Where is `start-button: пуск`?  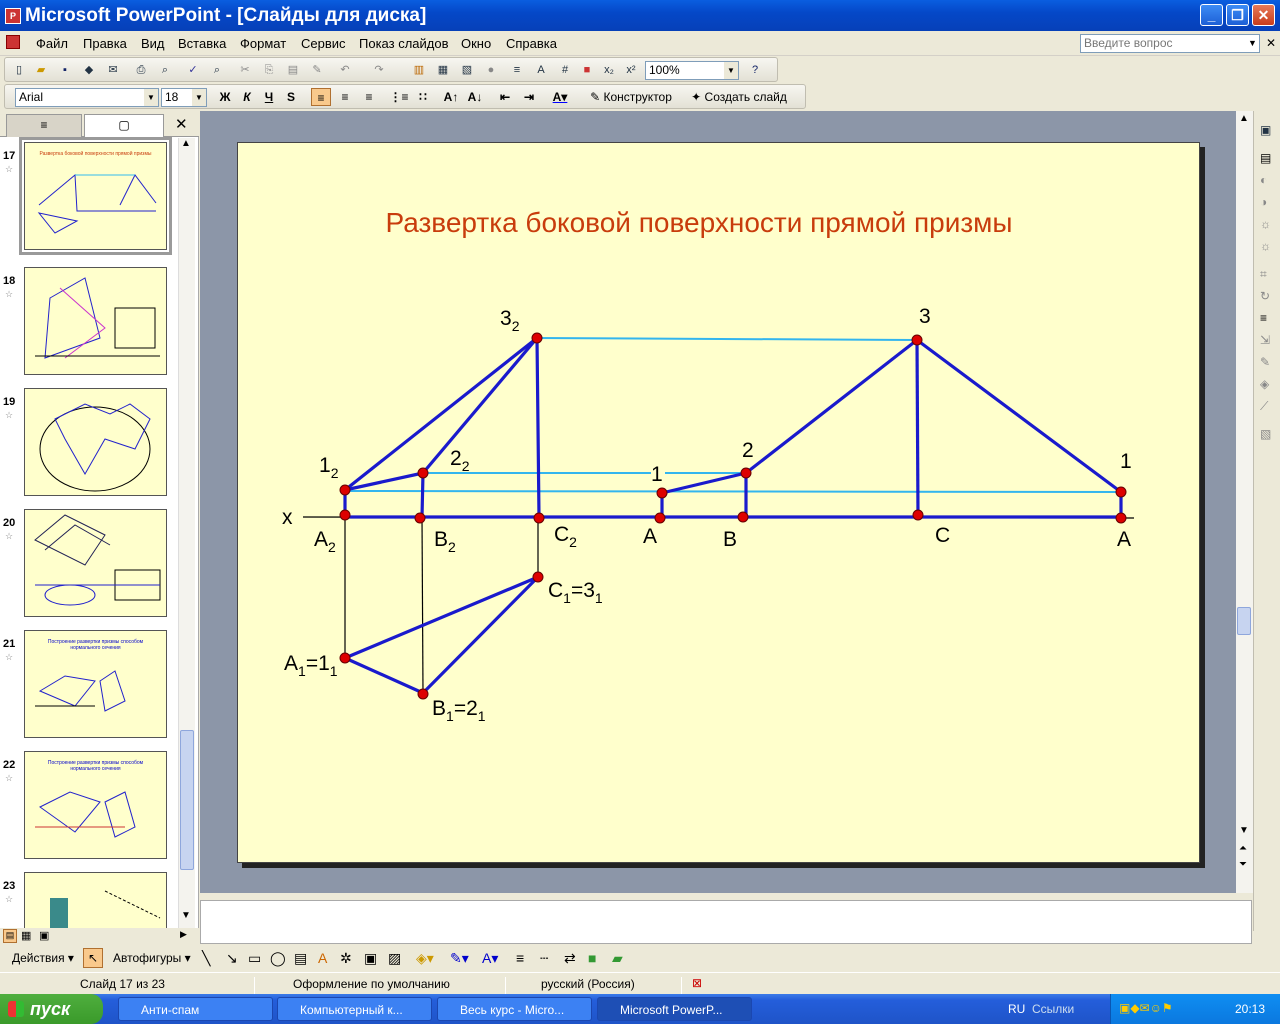 start-button: пуск is located at coordinates (51, 1009).